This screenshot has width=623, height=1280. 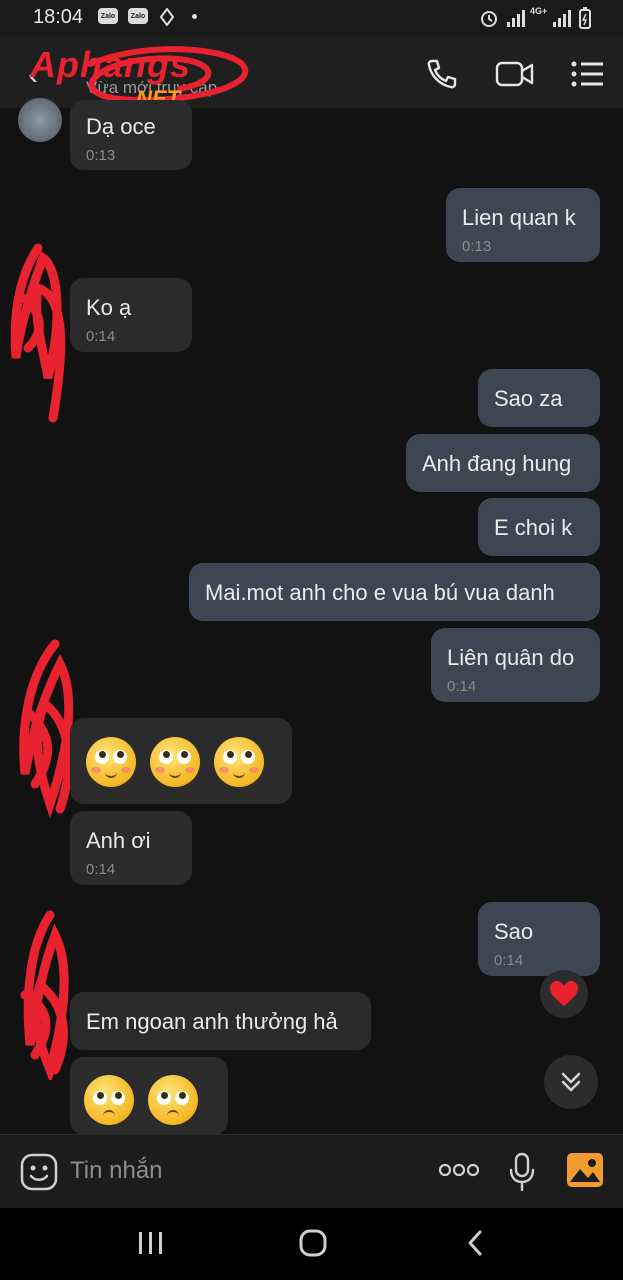 I want to click on home-icon, so click(x=313, y=1243).